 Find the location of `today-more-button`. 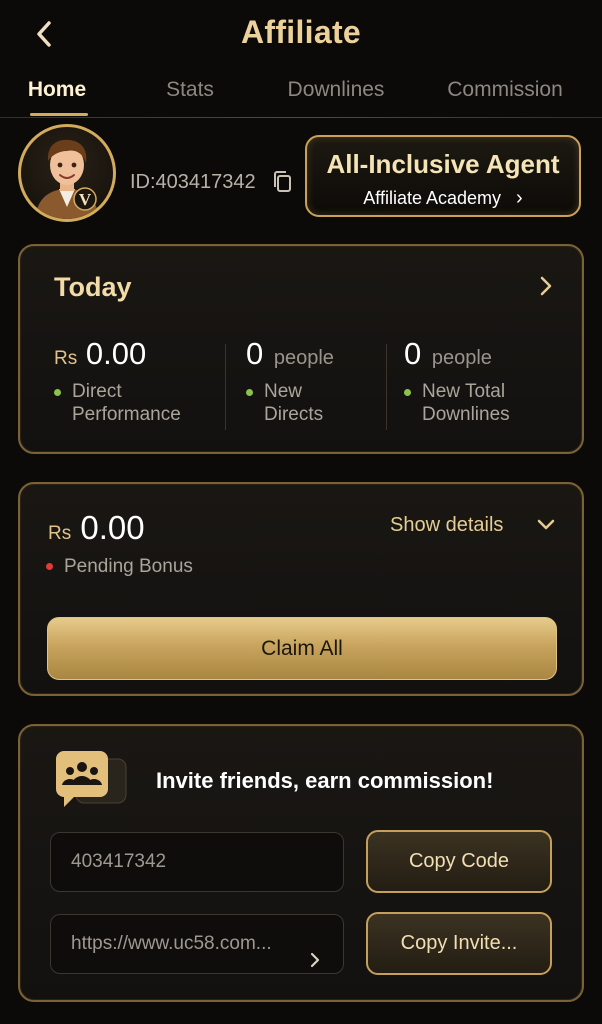

today-more-button is located at coordinates (546, 286).